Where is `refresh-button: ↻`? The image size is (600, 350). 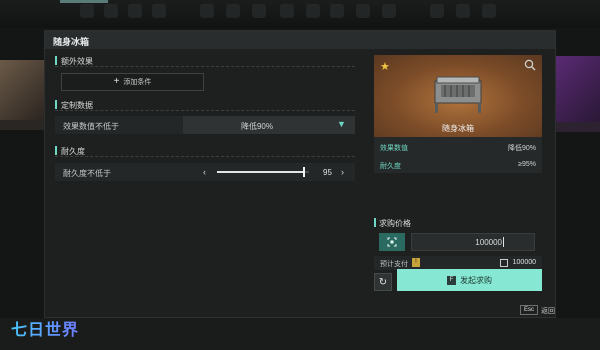
refresh-button: ↻ is located at coordinates (383, 282).